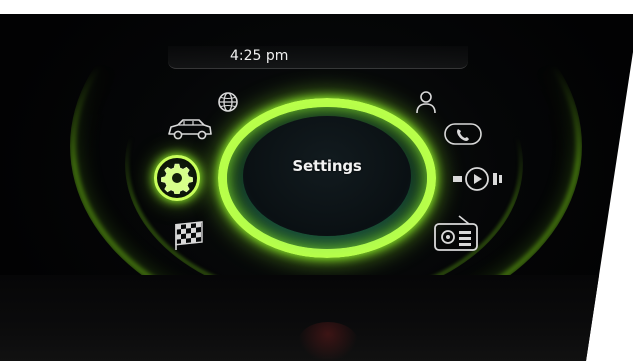 The height and width of the screenshot is (361, 633). What do you see at coordinates (190, 129) in the screenshot?
I see `car-icon` at bounding box center [190, 129].